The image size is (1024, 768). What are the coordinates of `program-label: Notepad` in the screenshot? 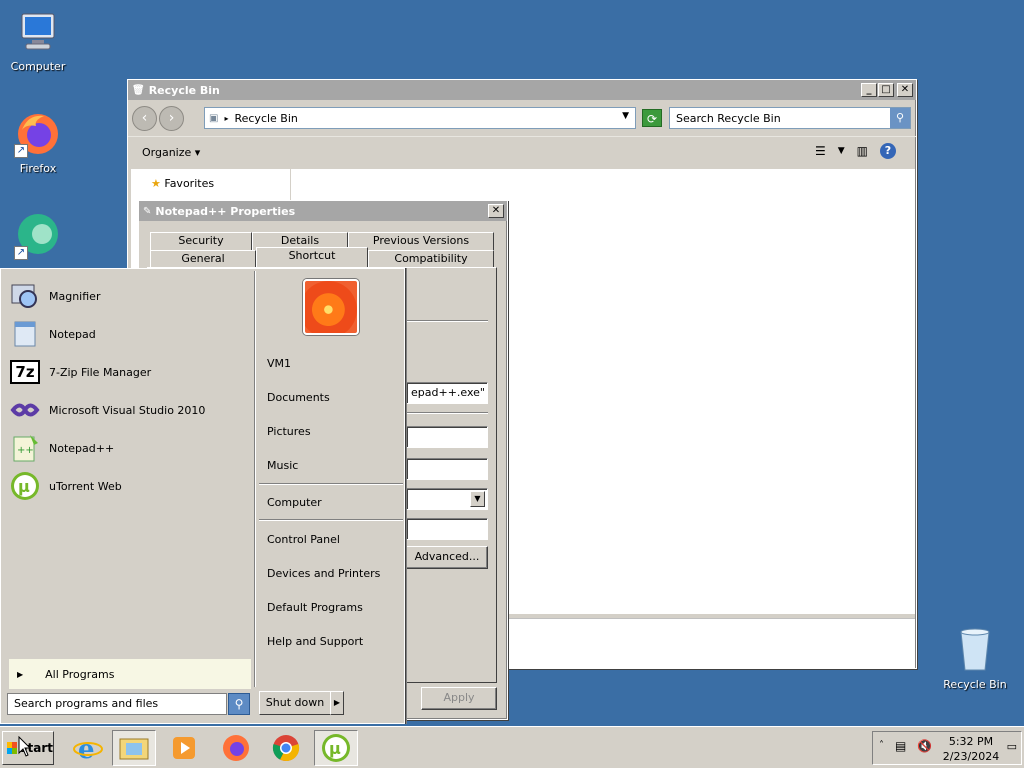 It's located at (72, 334).